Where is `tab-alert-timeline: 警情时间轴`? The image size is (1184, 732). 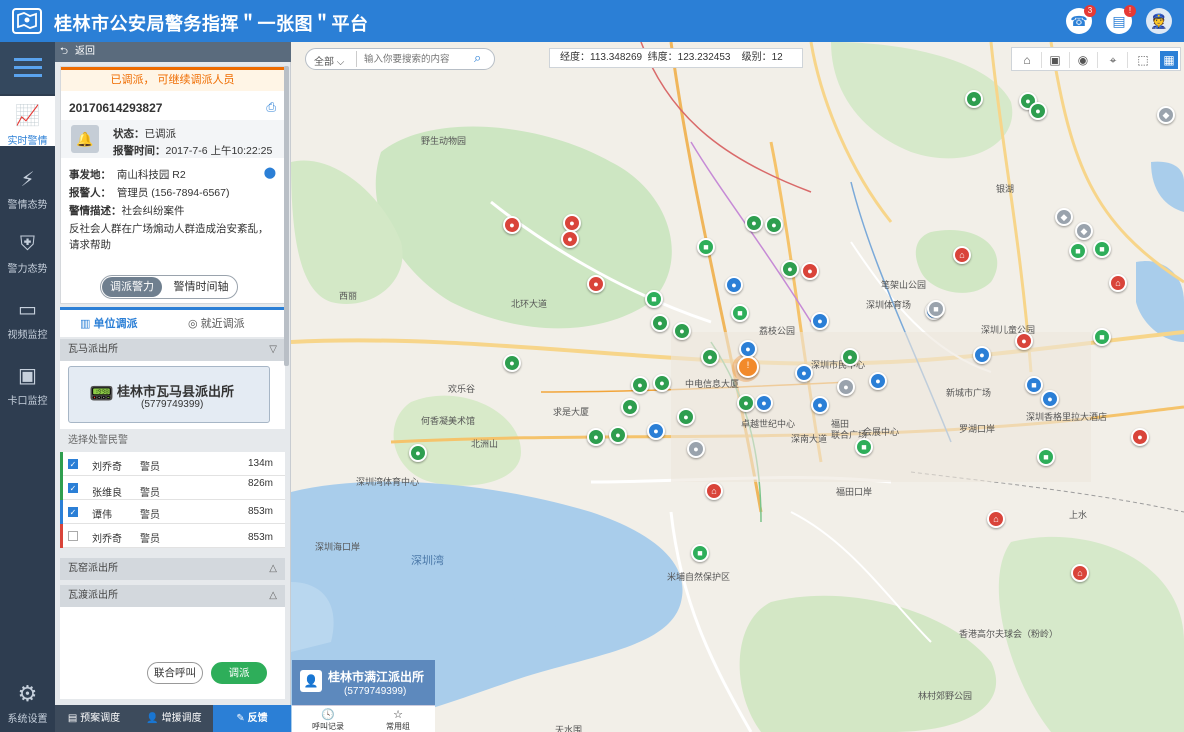 tab-alert-timeline: 警情时间轴 is located at coordinates (201, 287).